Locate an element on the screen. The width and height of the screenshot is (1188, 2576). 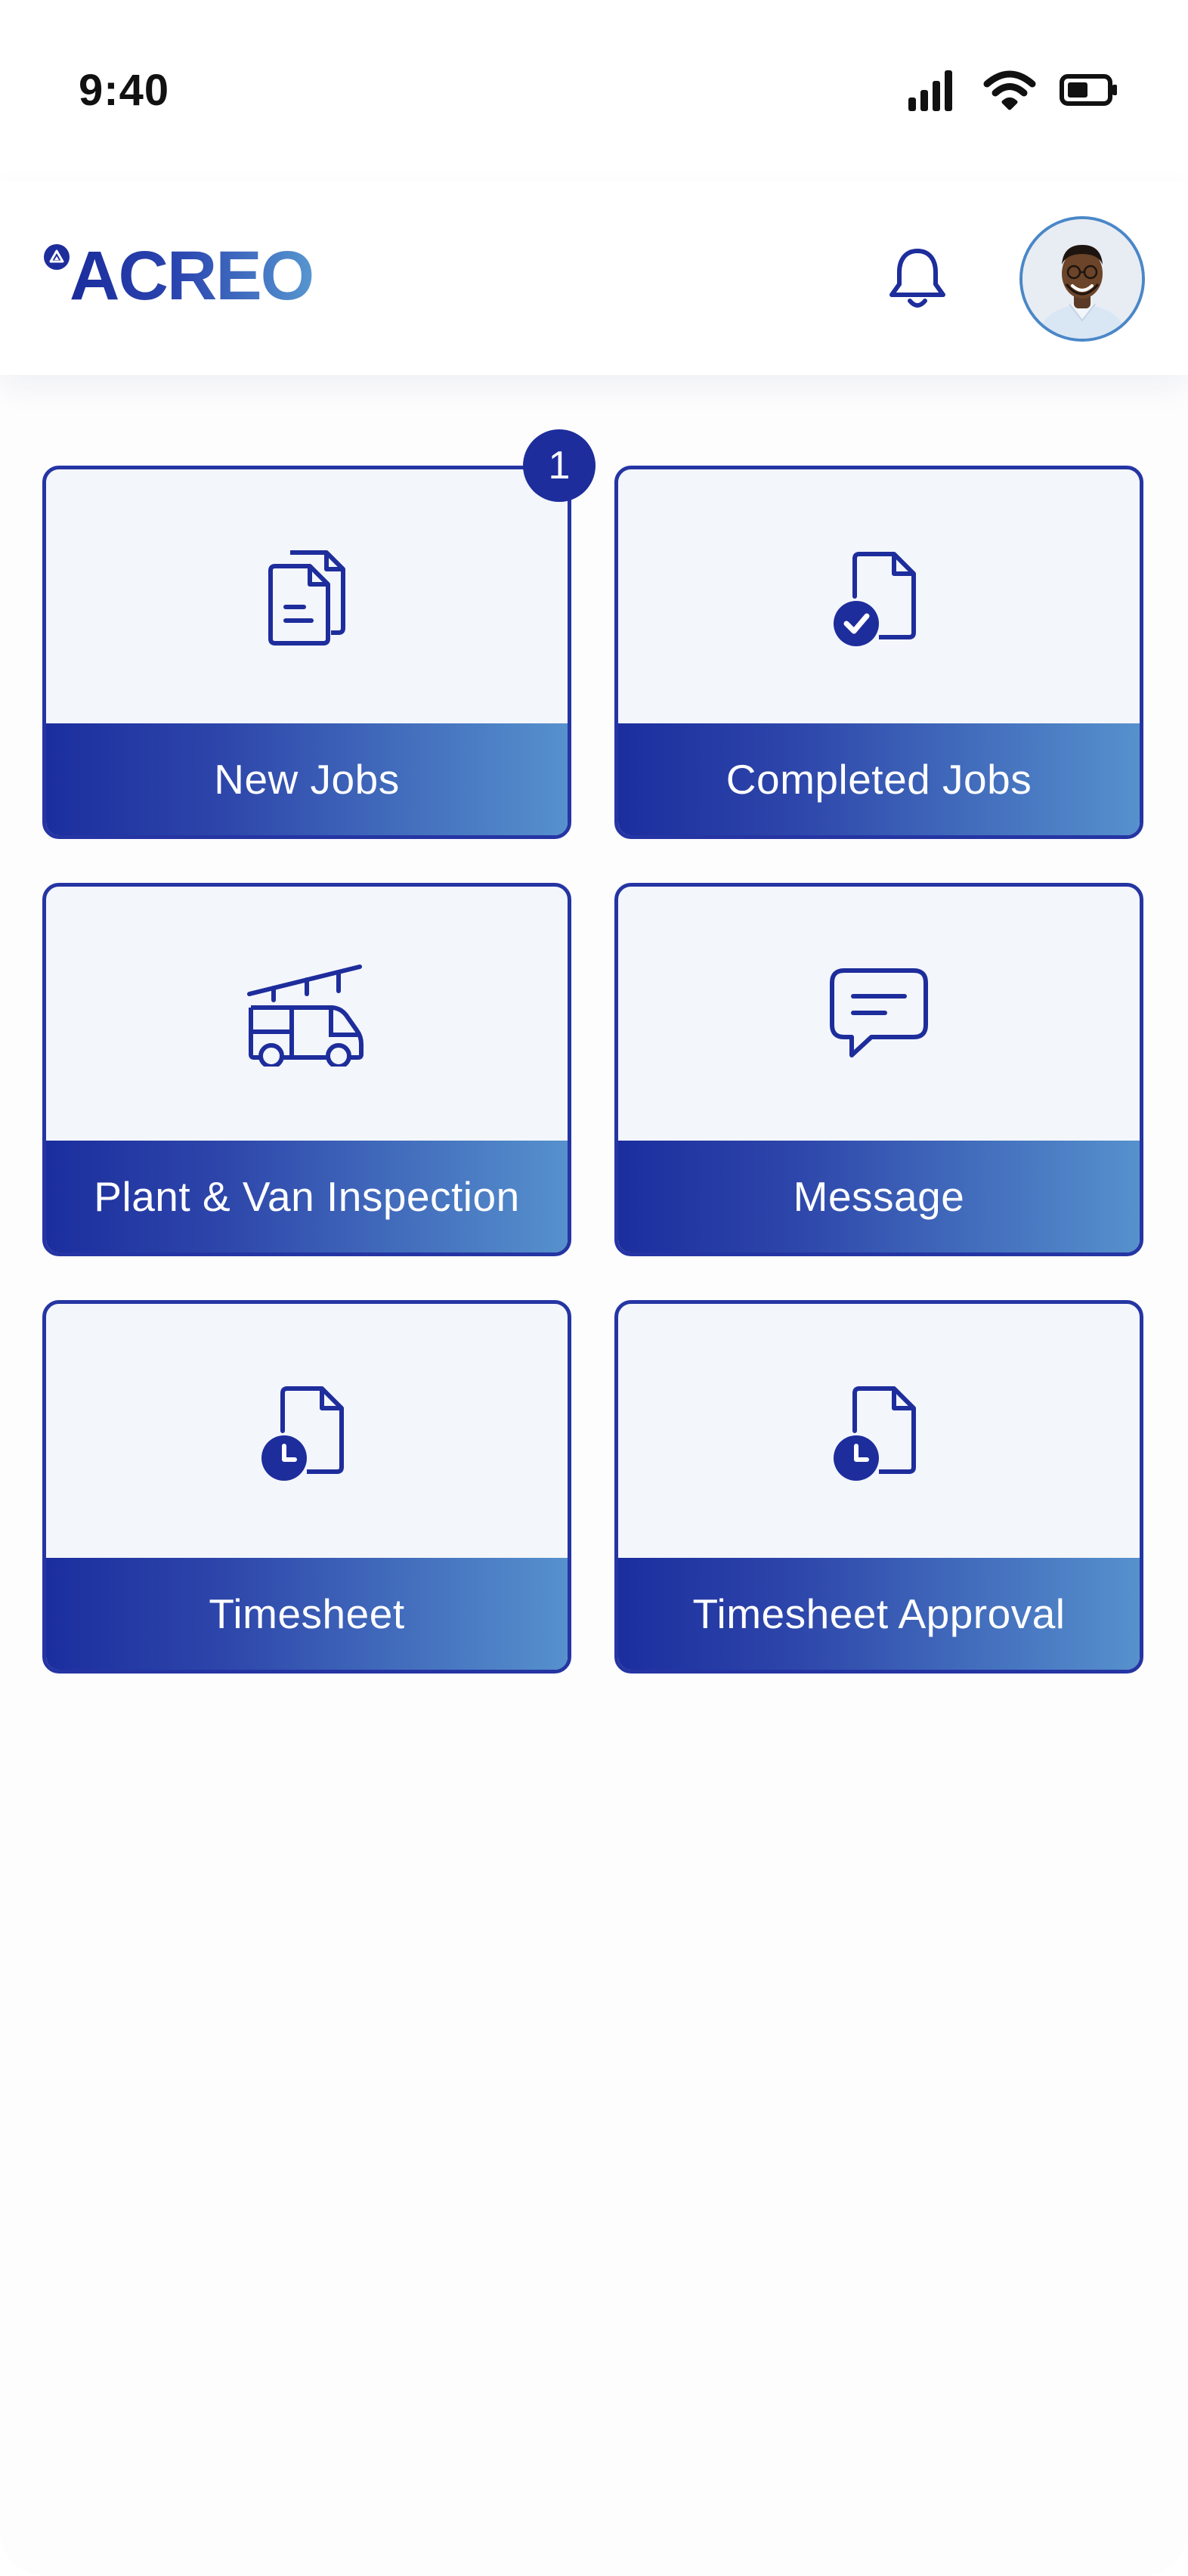
avatar is located at coordinates (1082, 279).